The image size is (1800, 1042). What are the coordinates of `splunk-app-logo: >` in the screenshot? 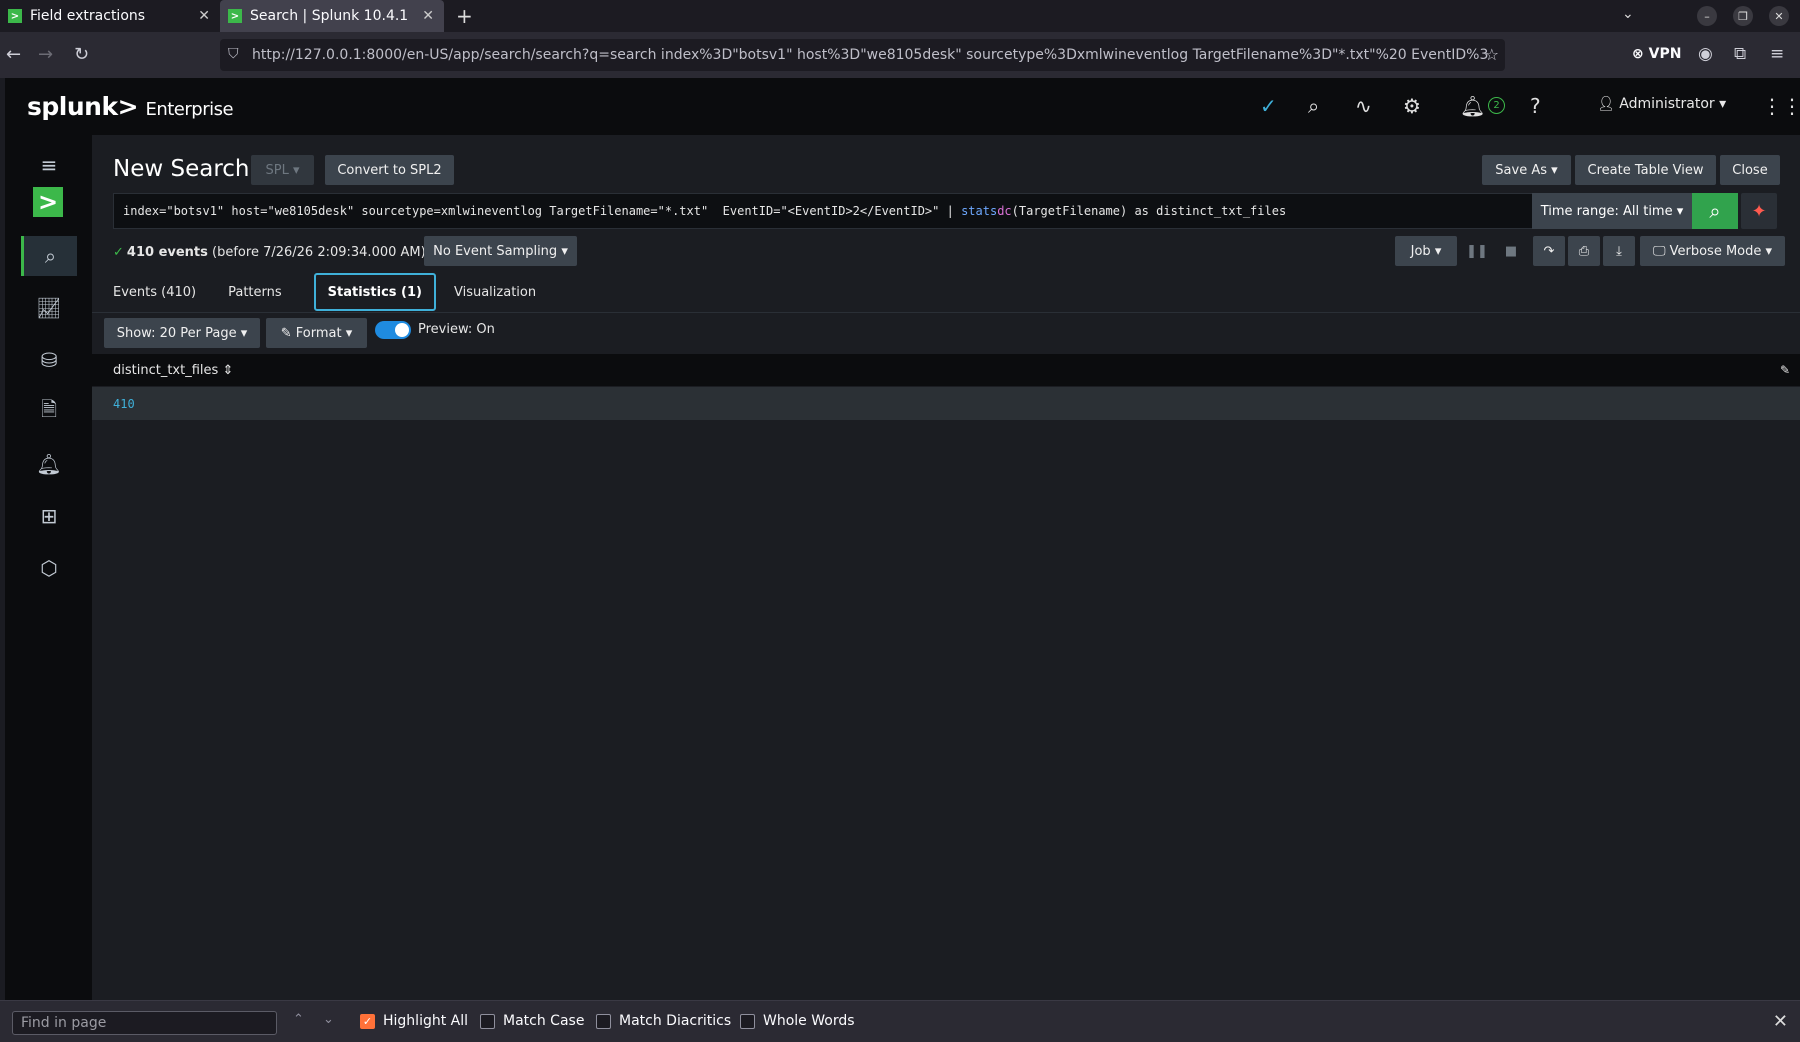 It's located at (48, 202).